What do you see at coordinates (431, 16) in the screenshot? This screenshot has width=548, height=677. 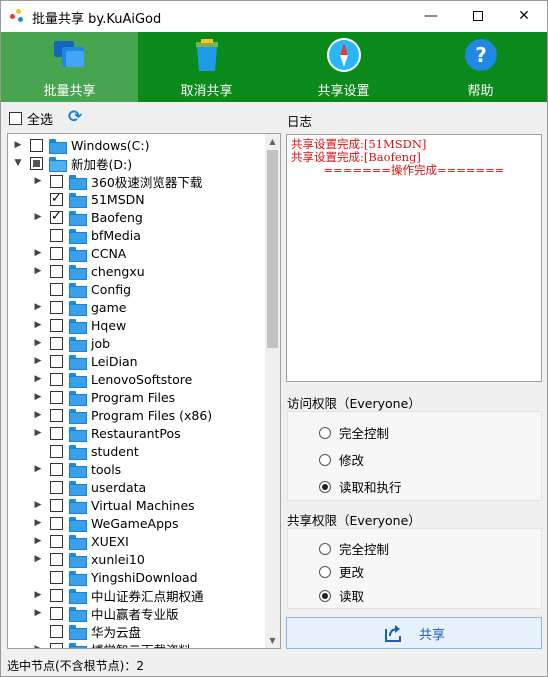 I see `minimize-button: —` at bounding box center [431, 16].